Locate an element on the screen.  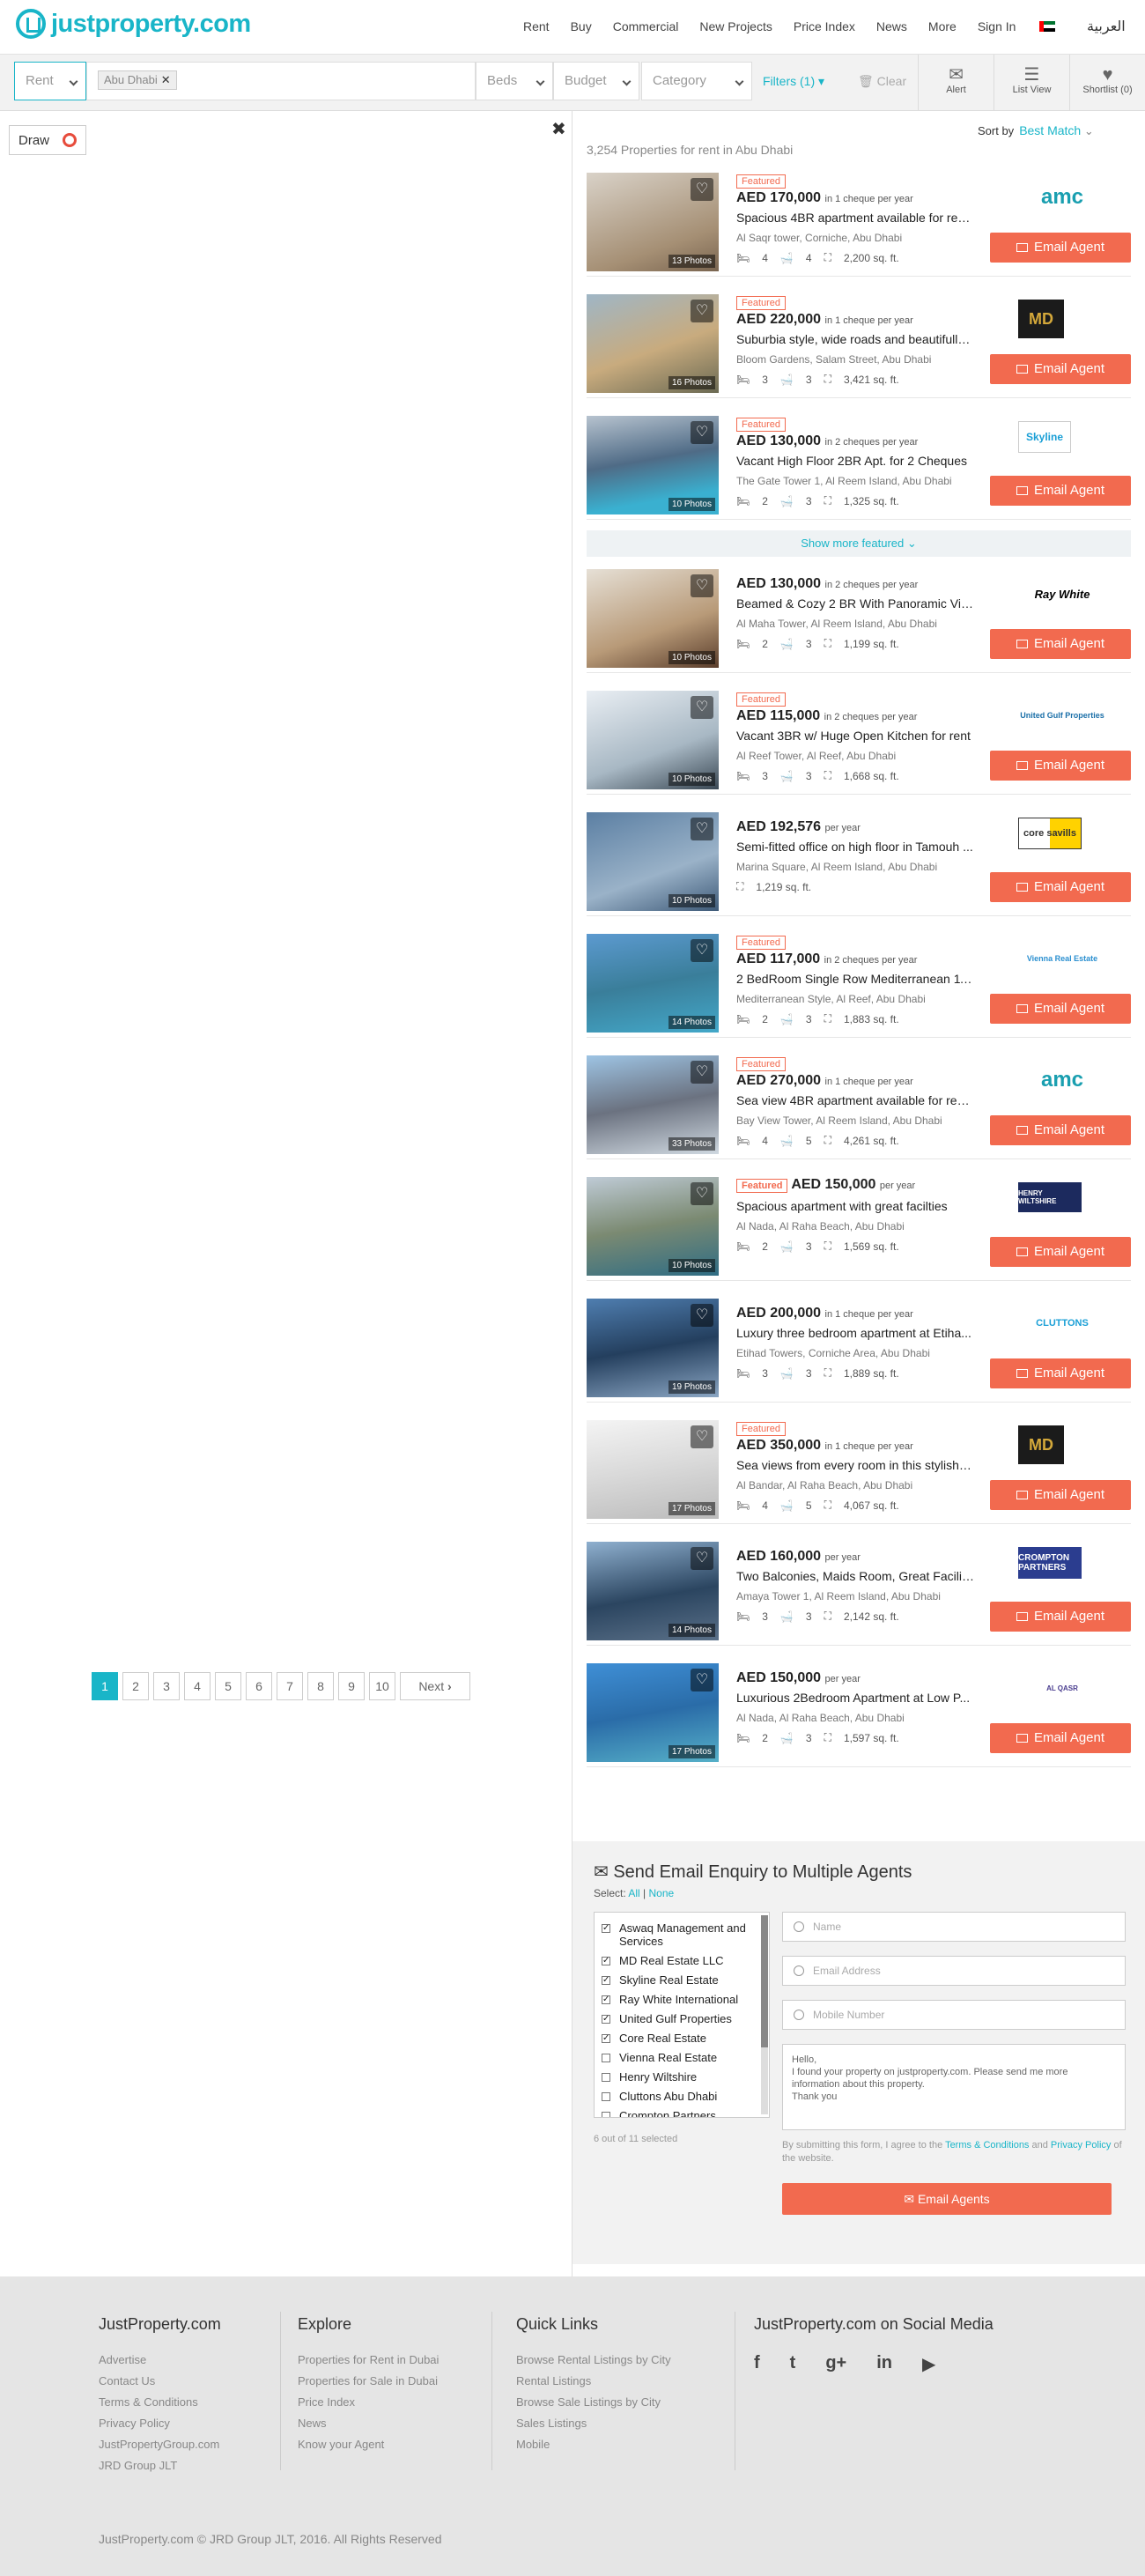
footer-link: Properties for Rent in Dubai is located at coordinates (368, 2360).